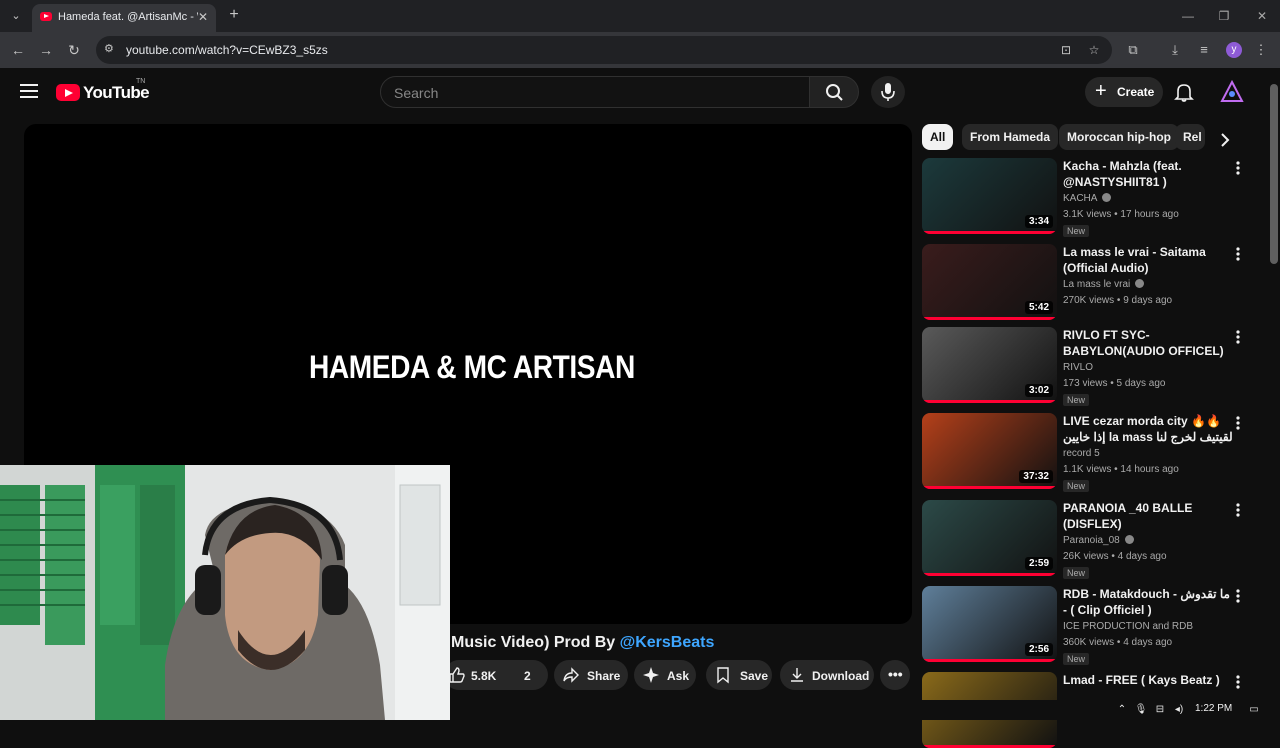 This screenshot has height=748, width=1280. Describe the element at coordinates (604, 50) in the screenshot. I see `address-bar: ⚙ youtube.com/watch?v=CEwBZ3_s5zs ⊡ ☆` at that location.